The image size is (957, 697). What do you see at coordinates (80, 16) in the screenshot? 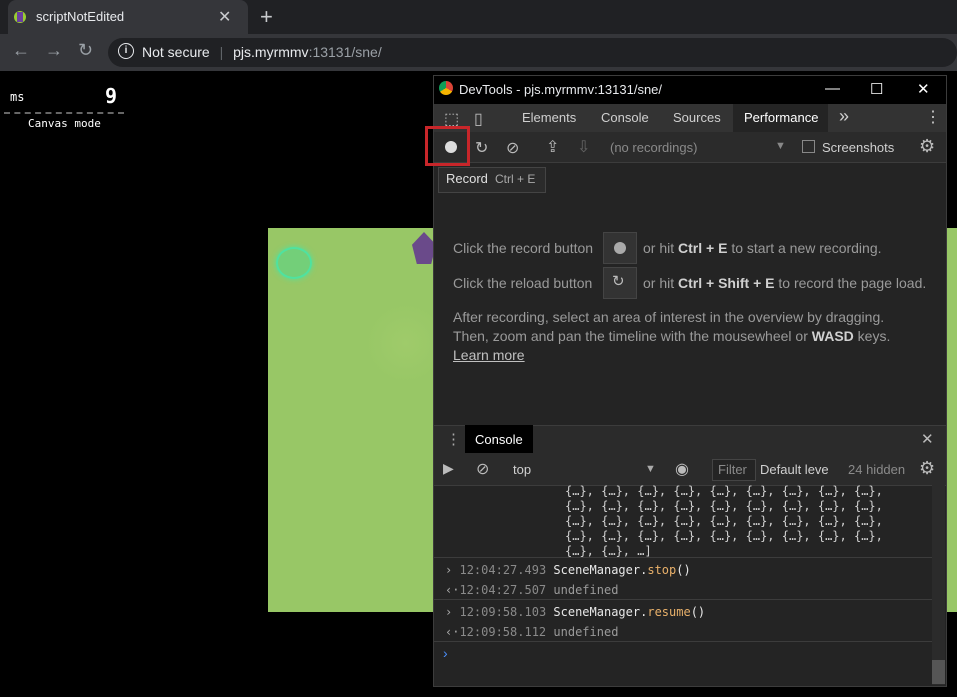
I see `tab-title: scriptNotEdited` at bounding box center [80, 16].